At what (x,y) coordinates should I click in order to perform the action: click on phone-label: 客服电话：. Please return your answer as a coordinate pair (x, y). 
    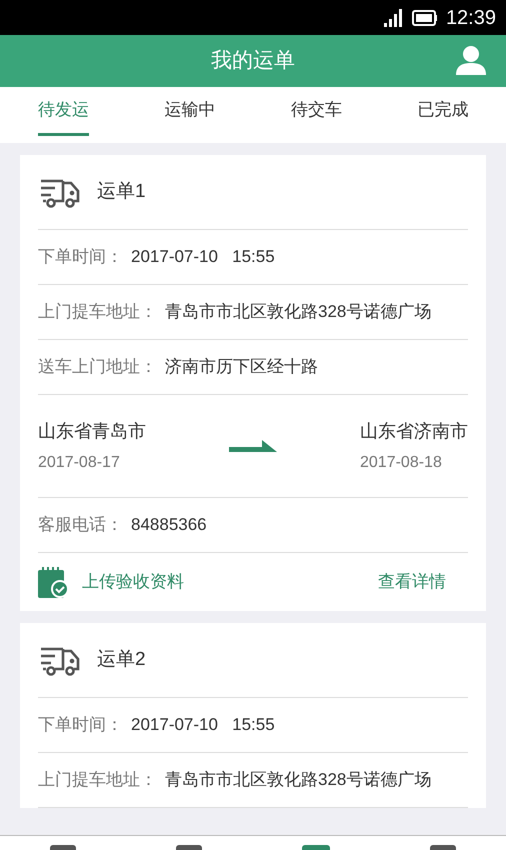
    Looking at the image, I should click on (80, 525).